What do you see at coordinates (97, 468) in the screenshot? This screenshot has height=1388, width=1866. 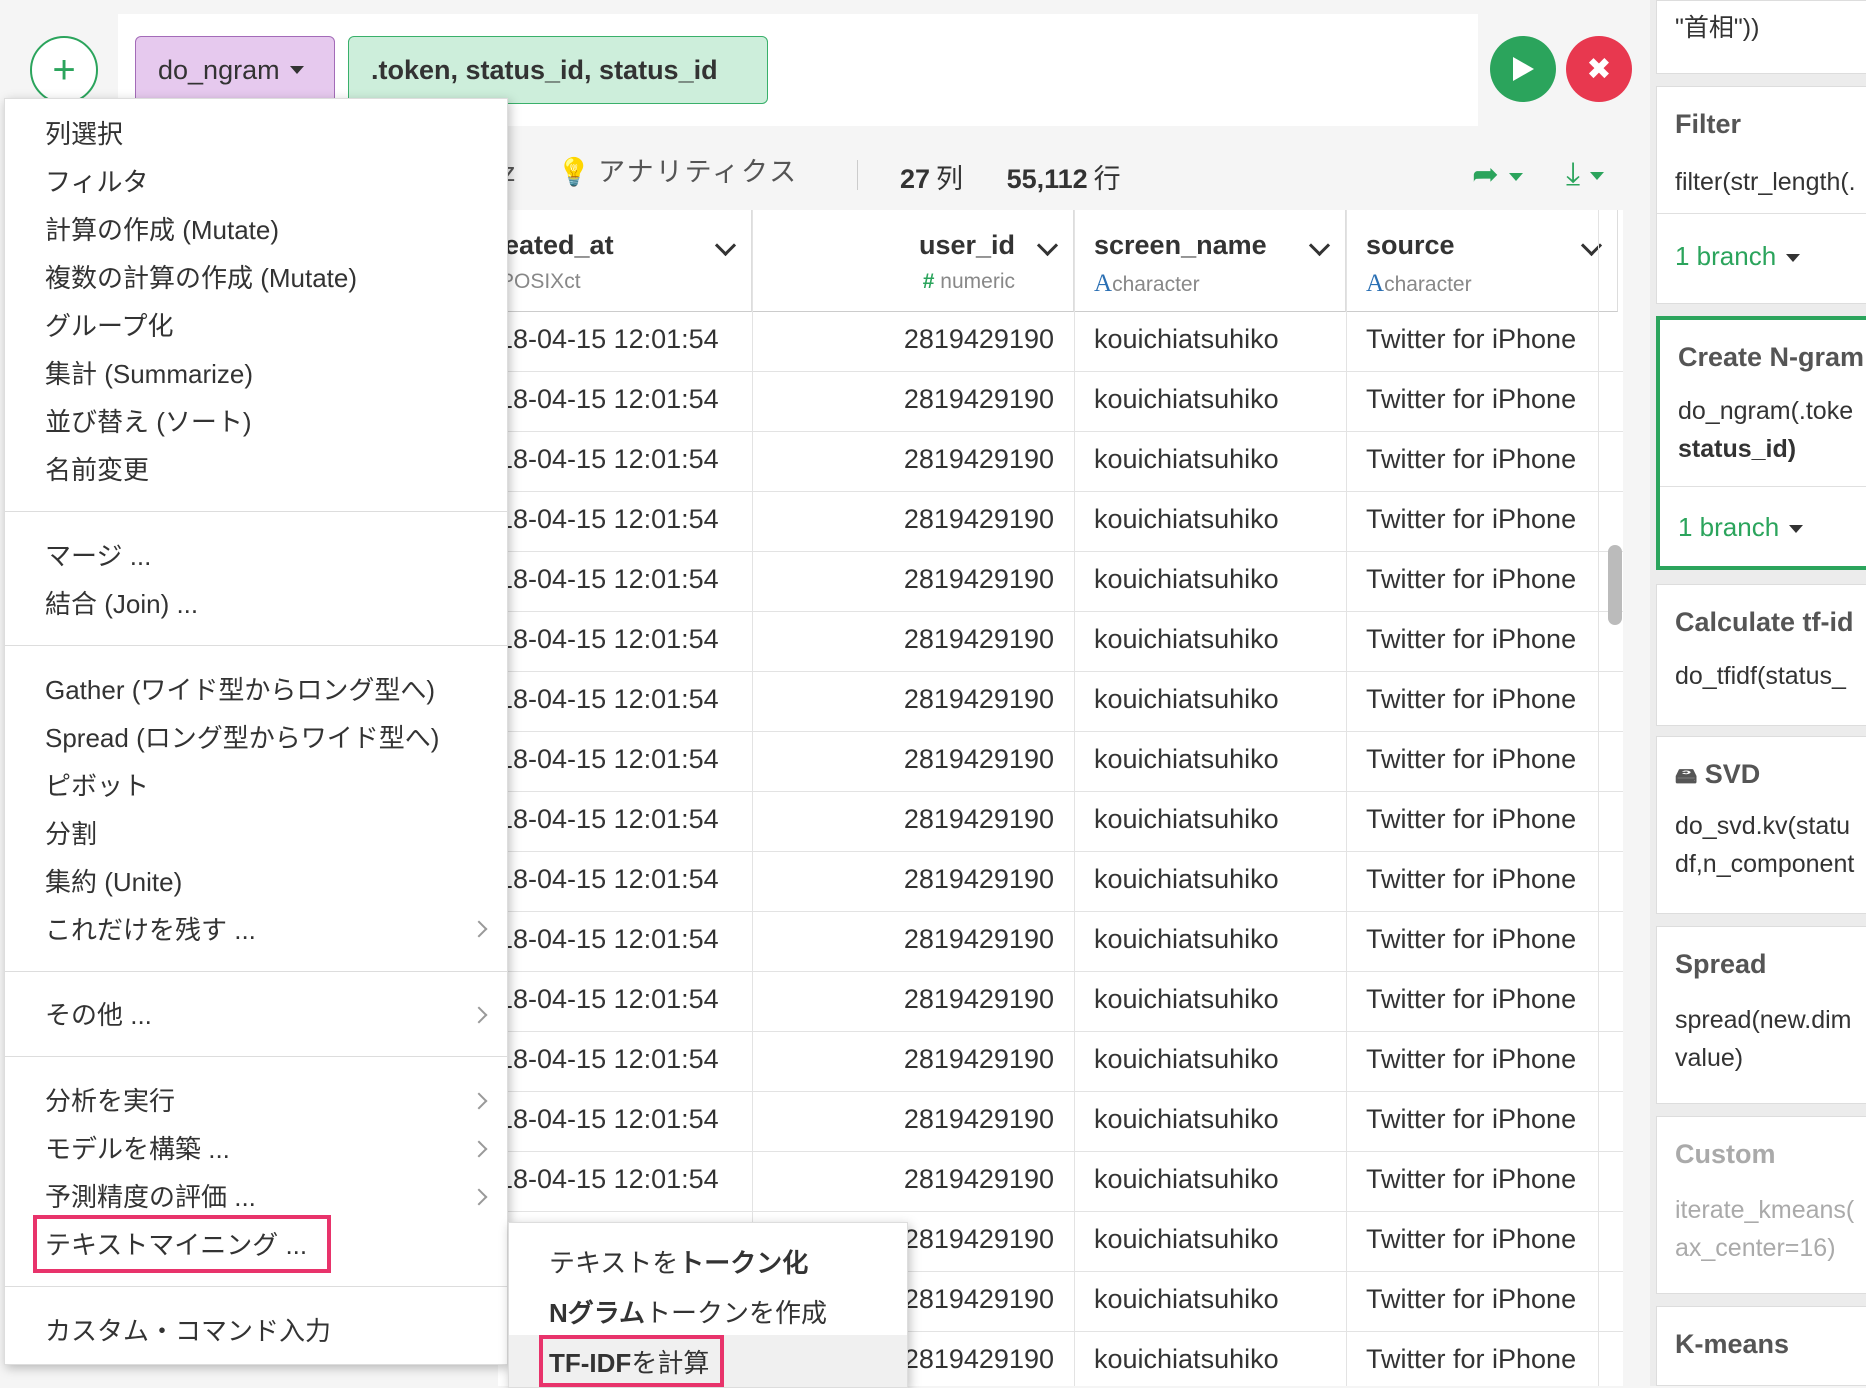 I see `menu-item-rename: 名前変更` at bounding box center [97, 468].